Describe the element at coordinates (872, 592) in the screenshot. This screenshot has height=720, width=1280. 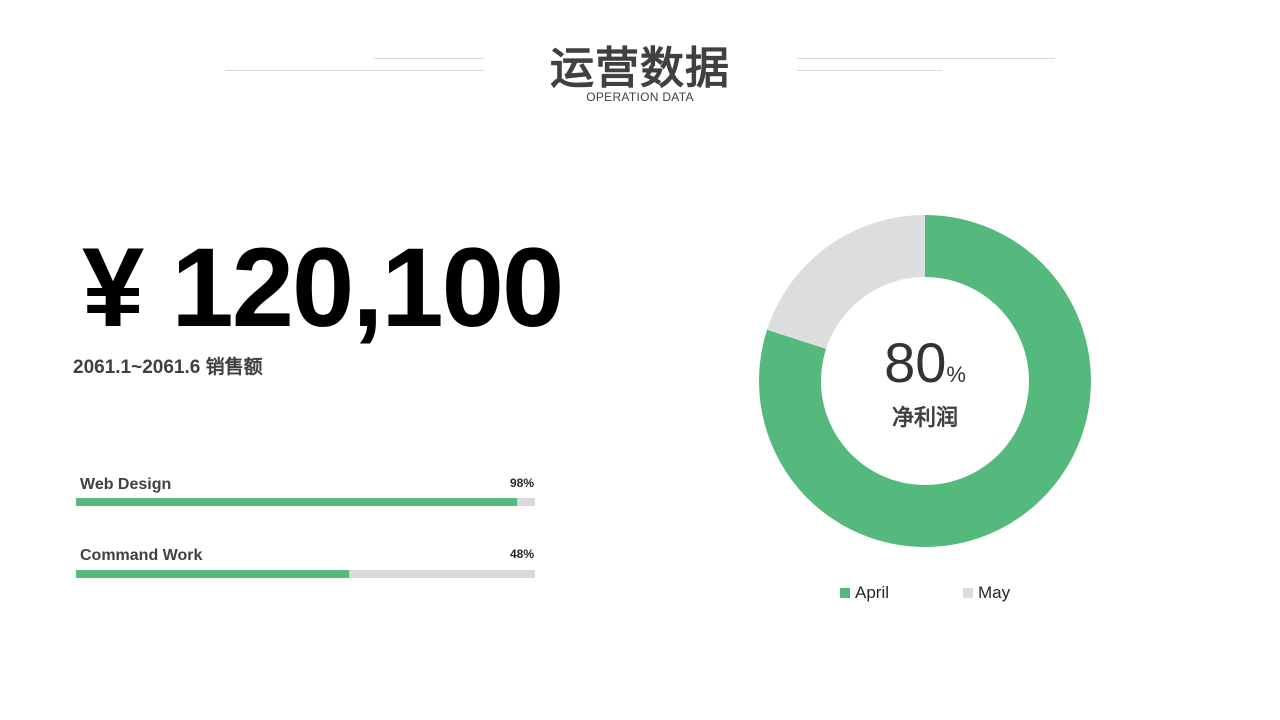
I see `legend-label-april: April` at that location.